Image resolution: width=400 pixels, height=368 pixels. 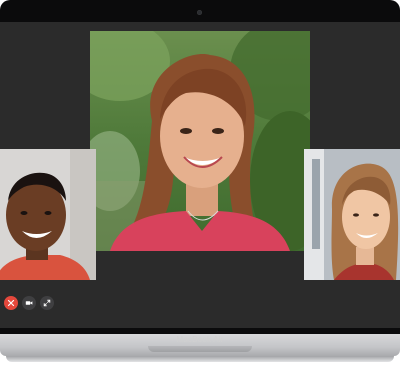 What do you see at coordinates (200, 349) in the screenshot?
I see `laptop-opening-notch` at bounding box center [200, 349].